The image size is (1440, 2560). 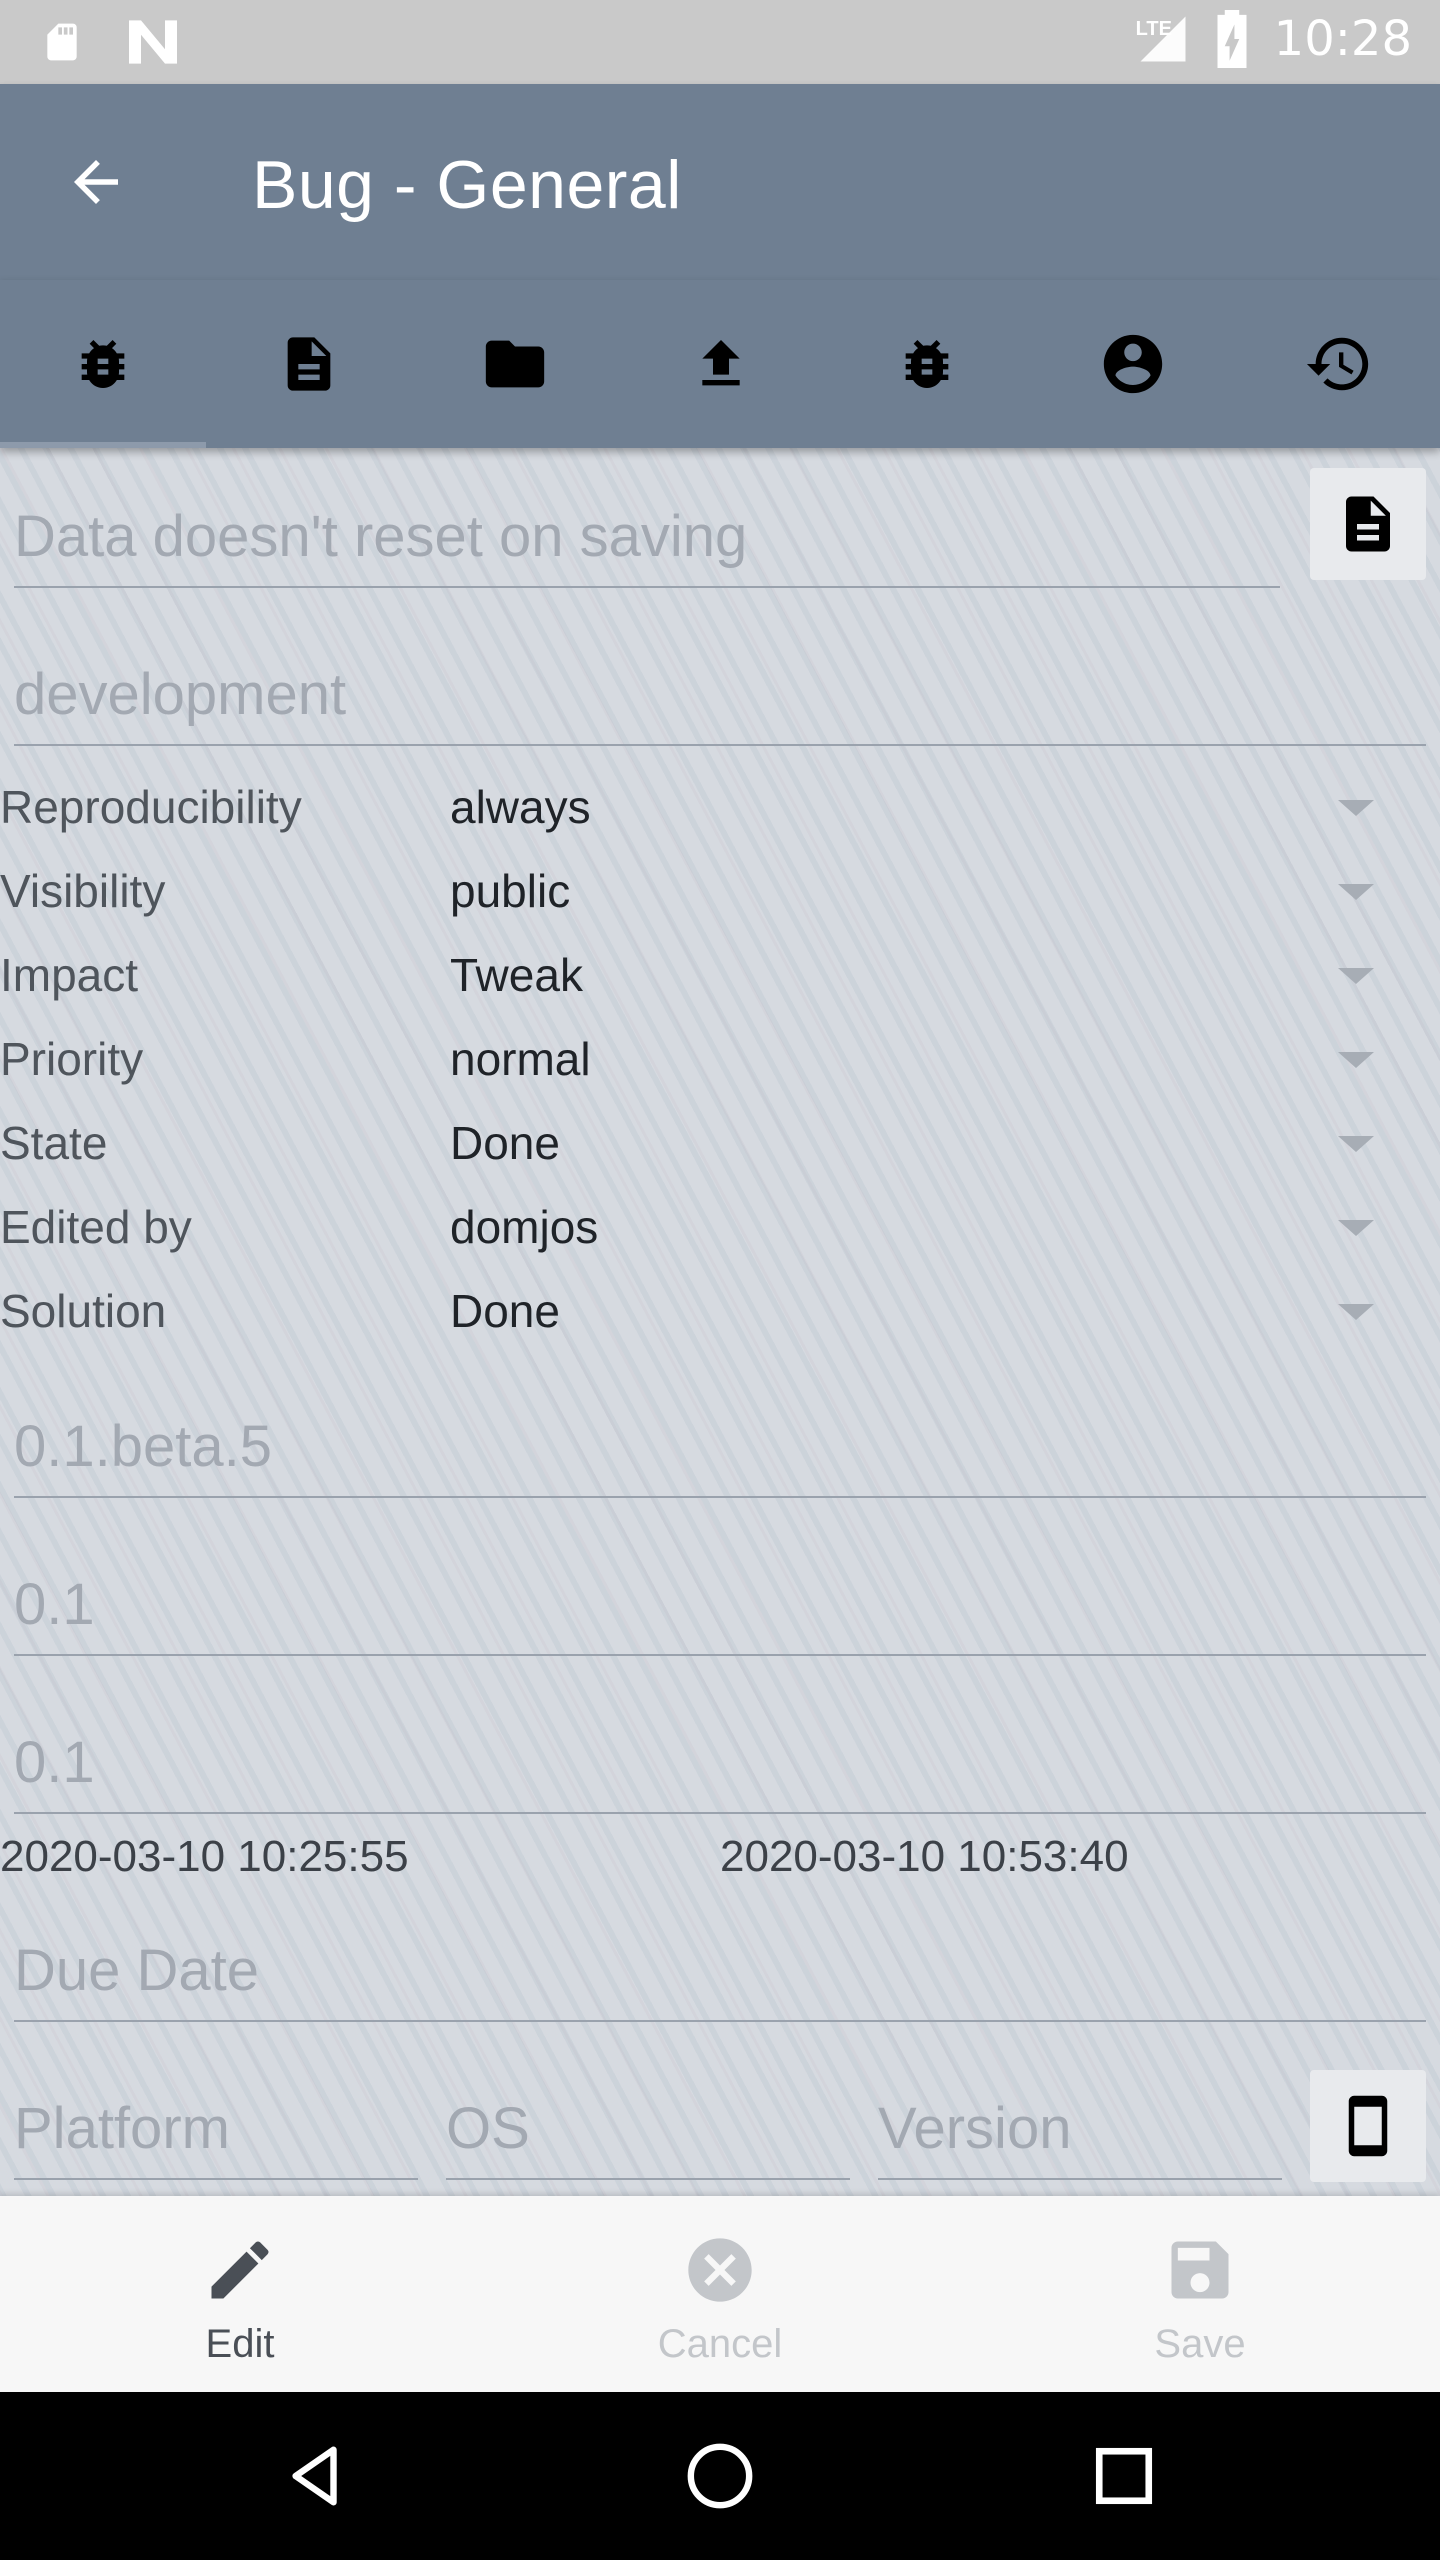 What do you see at coordinates (975, 2128) in the screenshot?
I see `os-version-placeholder: Version` at bounding box center [975, 2128].